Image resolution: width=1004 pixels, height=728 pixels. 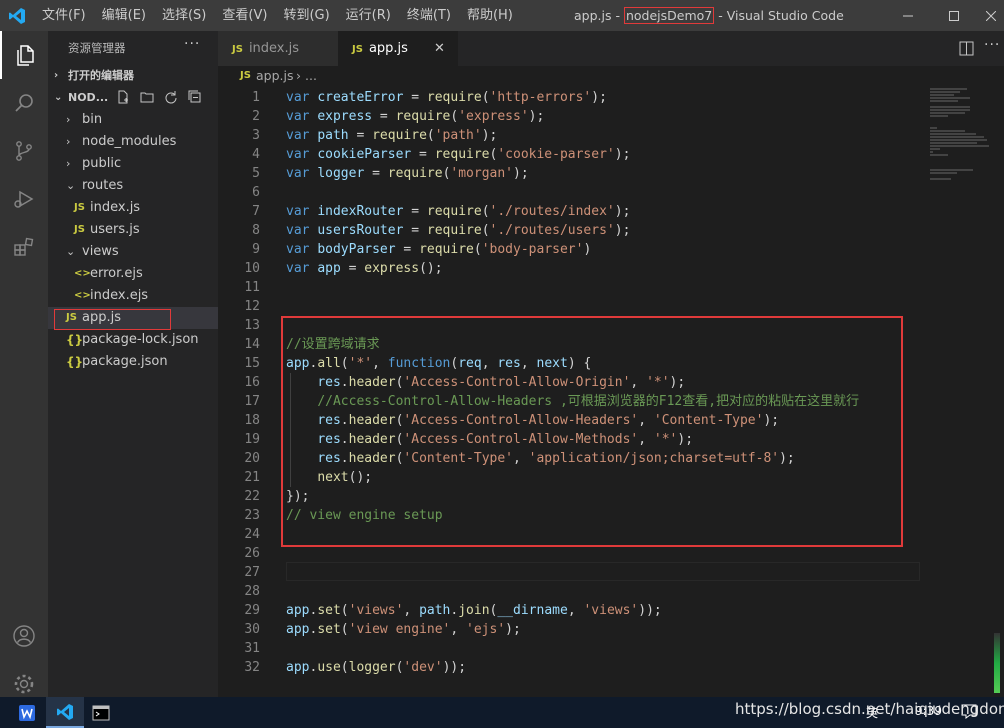 What do you see at coordinates (133, 164) in the screenshot?
I see `tree-folder-public: › public` at bounding box center [133, 164].